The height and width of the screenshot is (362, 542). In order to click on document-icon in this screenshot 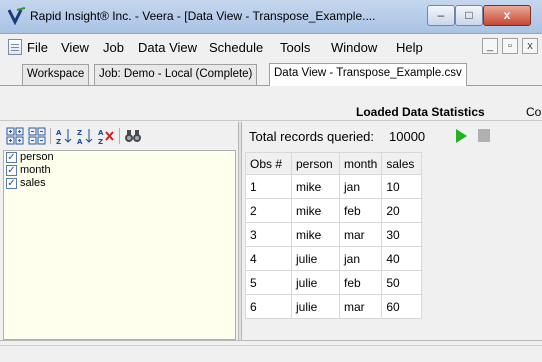, I will do `click(15, 47)`.